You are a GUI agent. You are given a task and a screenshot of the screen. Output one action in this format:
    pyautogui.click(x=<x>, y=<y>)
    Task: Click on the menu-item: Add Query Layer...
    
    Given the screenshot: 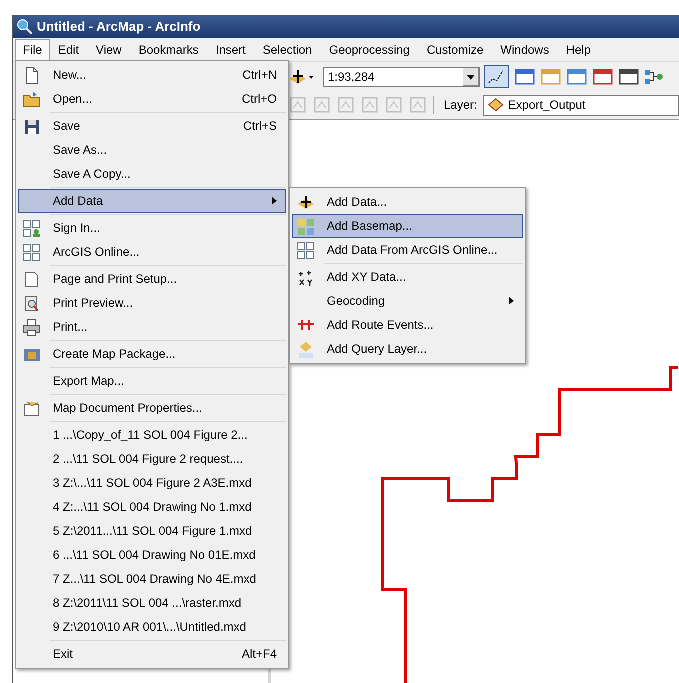 What is the action you would take?
    pyautogui.click(x=407, y=349)
    